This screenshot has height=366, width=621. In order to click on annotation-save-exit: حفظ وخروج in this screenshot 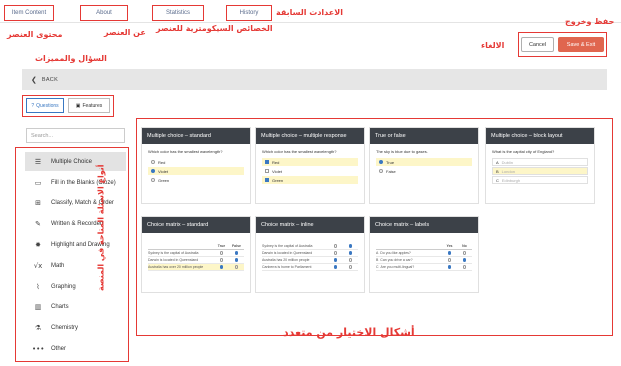, I will do `click(590, 21)`.